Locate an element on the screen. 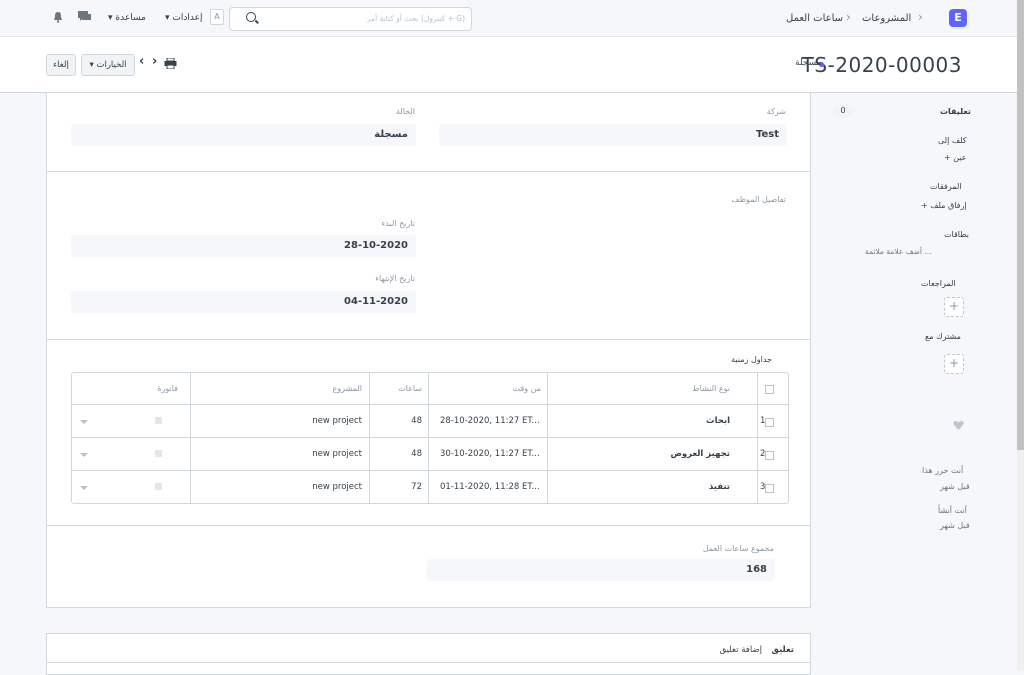 This screenshot has height=675, width=1024. search-input: بحث أو كتابة أمر (كنترول + G) is located at coordinates (350, 19).